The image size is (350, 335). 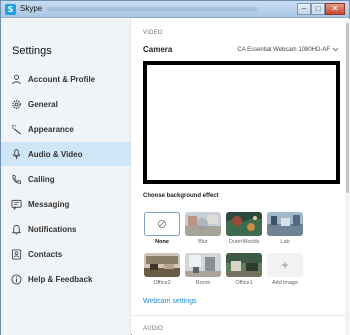 I want to click on effect-none: None, so click(x=162, y=228).